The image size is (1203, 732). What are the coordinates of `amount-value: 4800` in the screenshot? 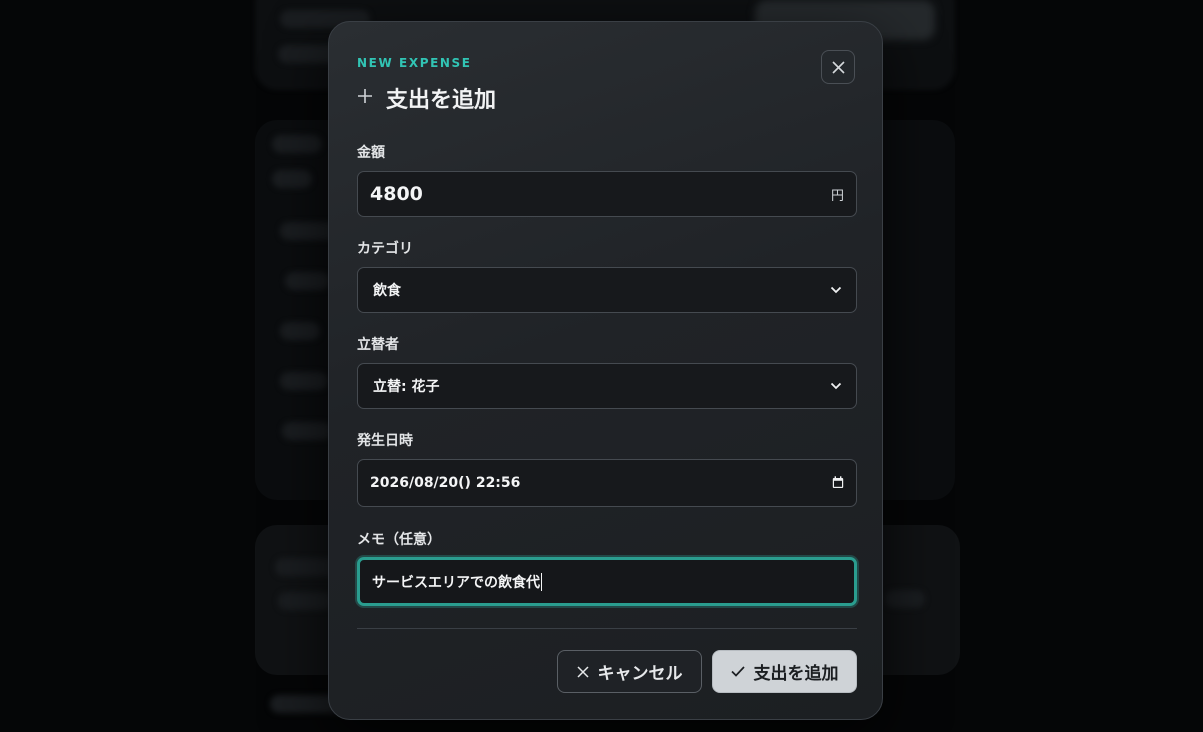 It's located at (396, 194).